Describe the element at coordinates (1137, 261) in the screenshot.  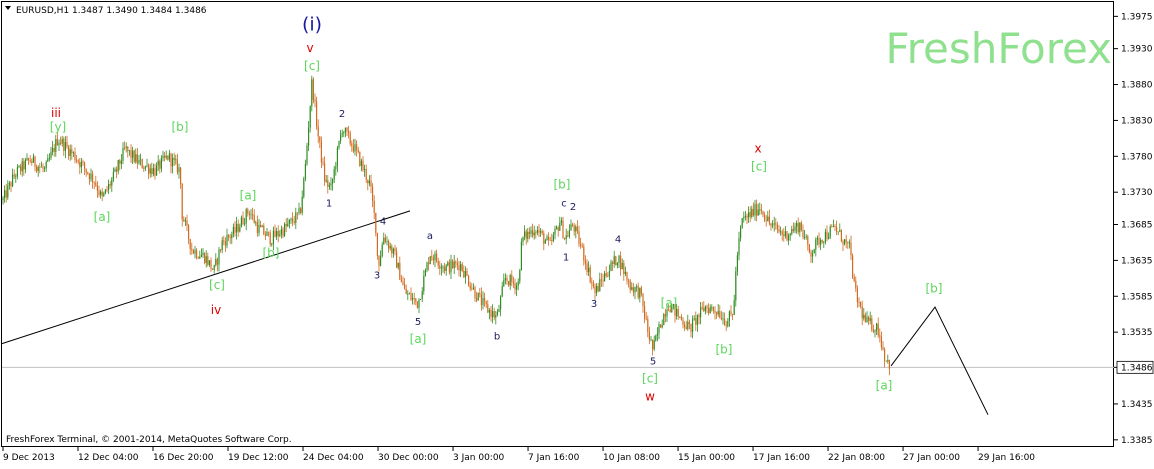
I see `y-tick-label: 1.3635` at that location.